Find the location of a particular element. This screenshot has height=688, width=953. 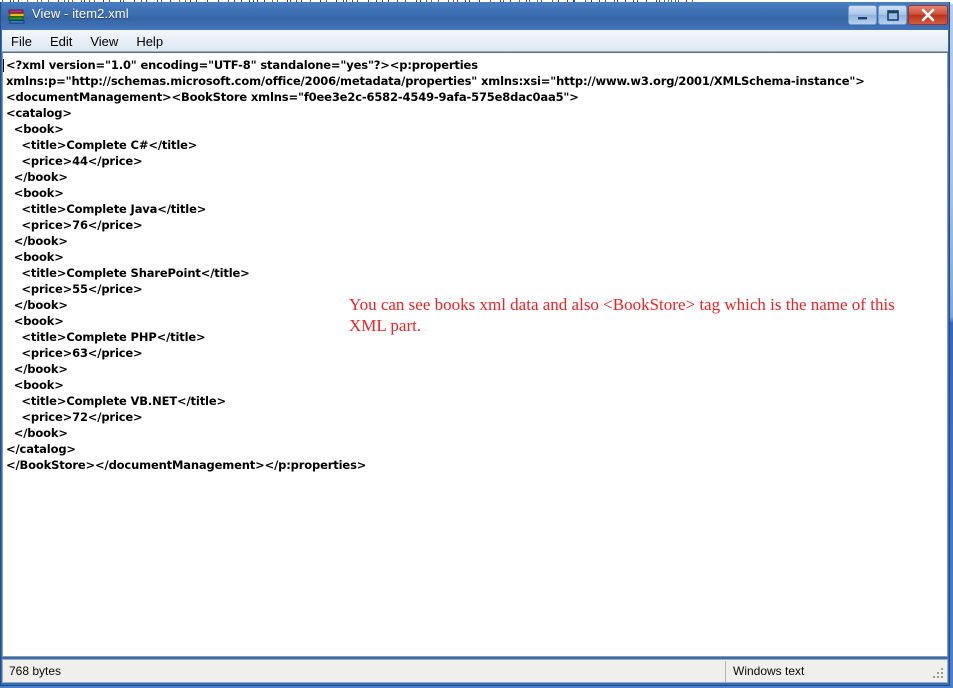

text-caret is located at coordinates (3, 65).